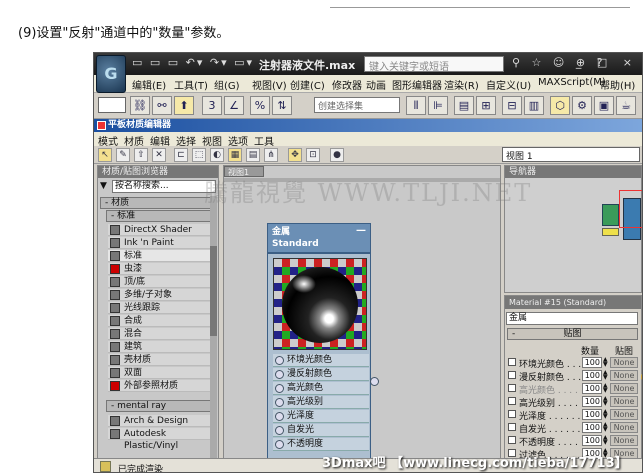 The image size is (643, 473). I want to click on list-item: Arch & Design, so click(160, 421).